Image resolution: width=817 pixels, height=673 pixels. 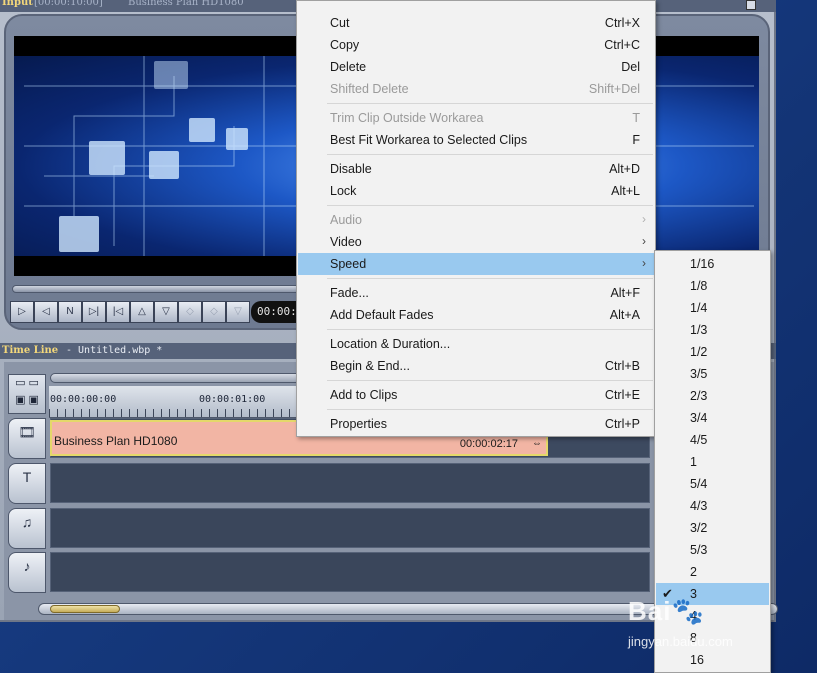 I want to click on menu-label: Delete, so click(x=348, y=67).